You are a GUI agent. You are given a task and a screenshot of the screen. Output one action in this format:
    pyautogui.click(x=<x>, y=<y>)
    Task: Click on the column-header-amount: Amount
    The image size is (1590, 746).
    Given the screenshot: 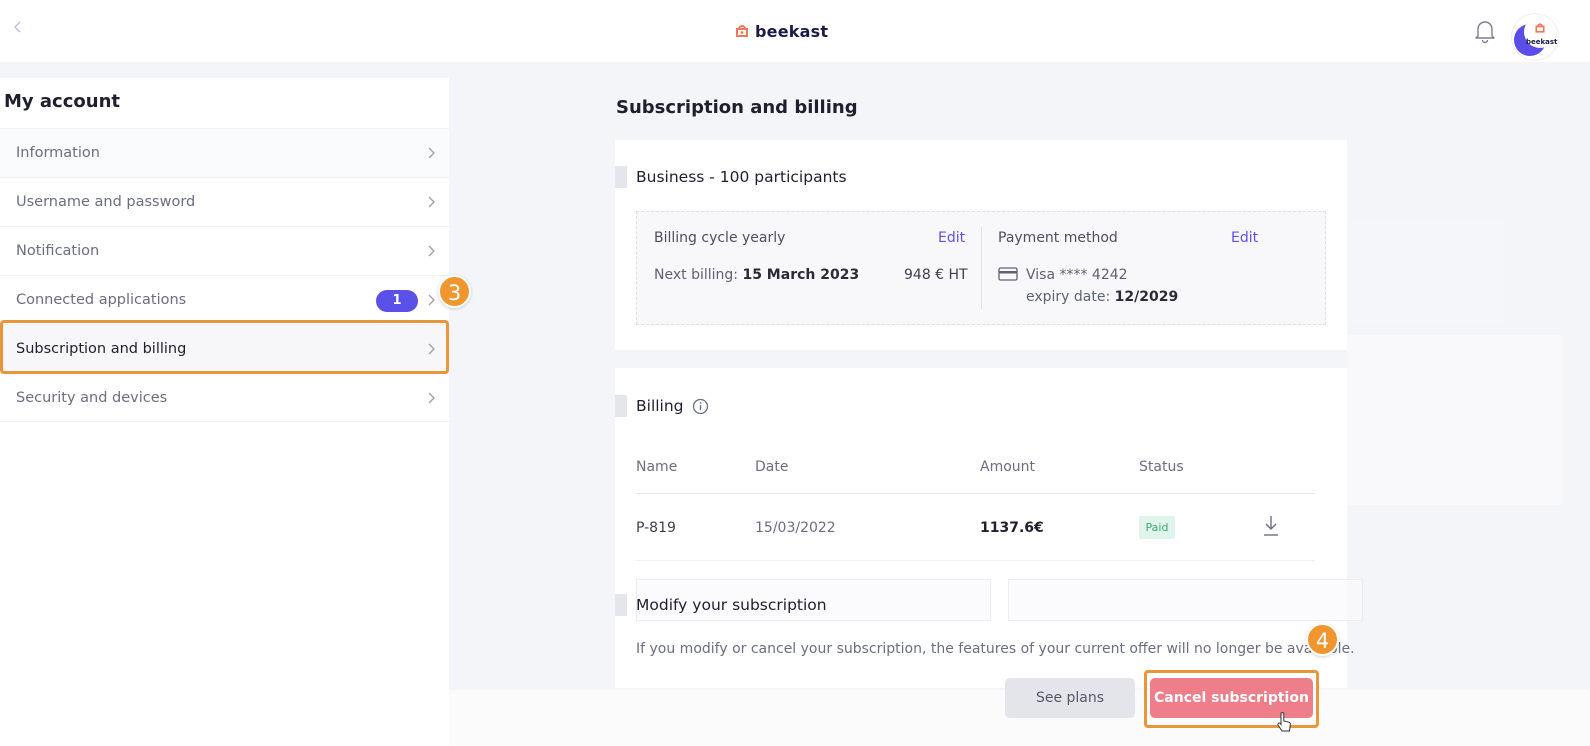 What is the action you would take?
    pyautogui.click(x=1008, y=467)
    